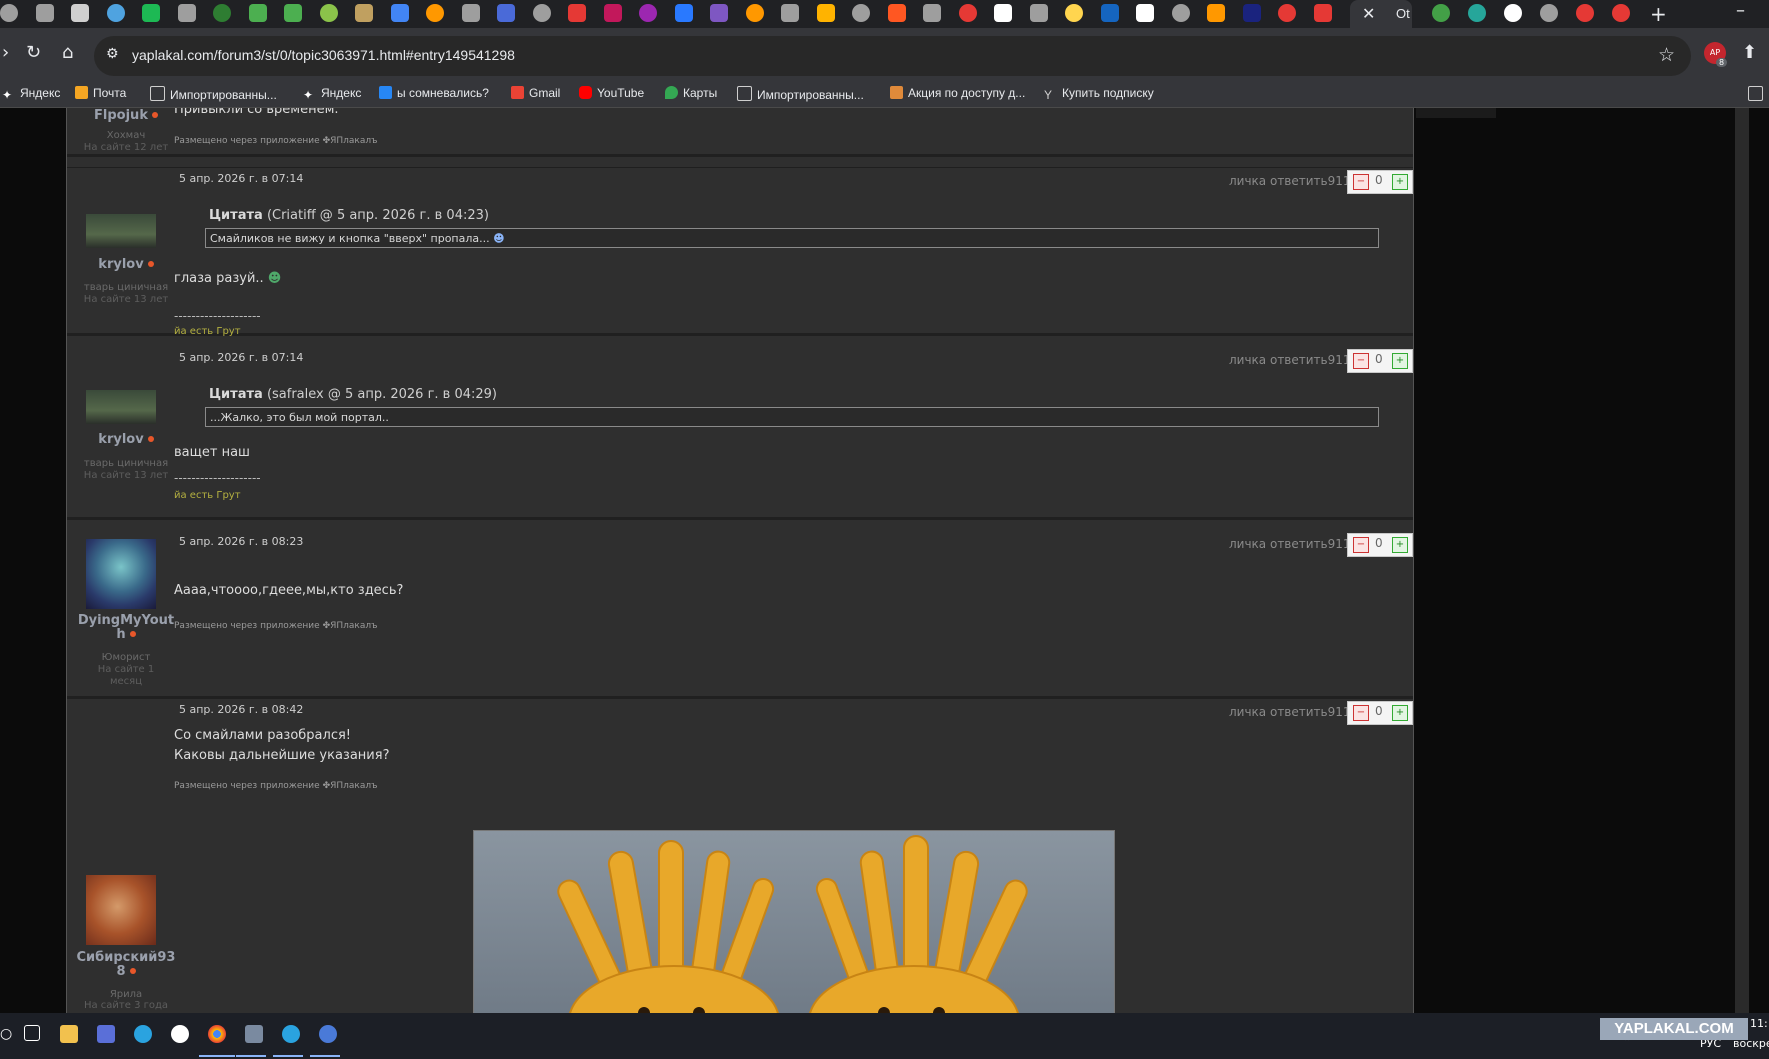 The height and width of the screenshot is (1059, 1769). What do you see at coordinates (434, 93) in the screenshot?
I see `bookmark-vk: ы сомневались?` at bounding box center [434, 93].